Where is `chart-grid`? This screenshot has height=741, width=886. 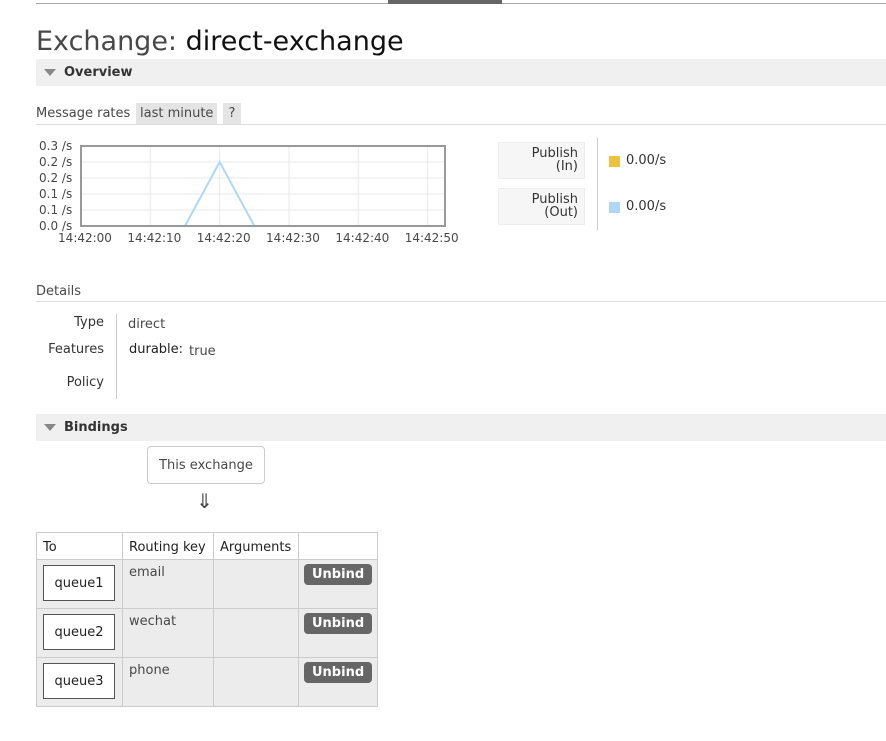
chart-grid is located at coordinates (262, 186).